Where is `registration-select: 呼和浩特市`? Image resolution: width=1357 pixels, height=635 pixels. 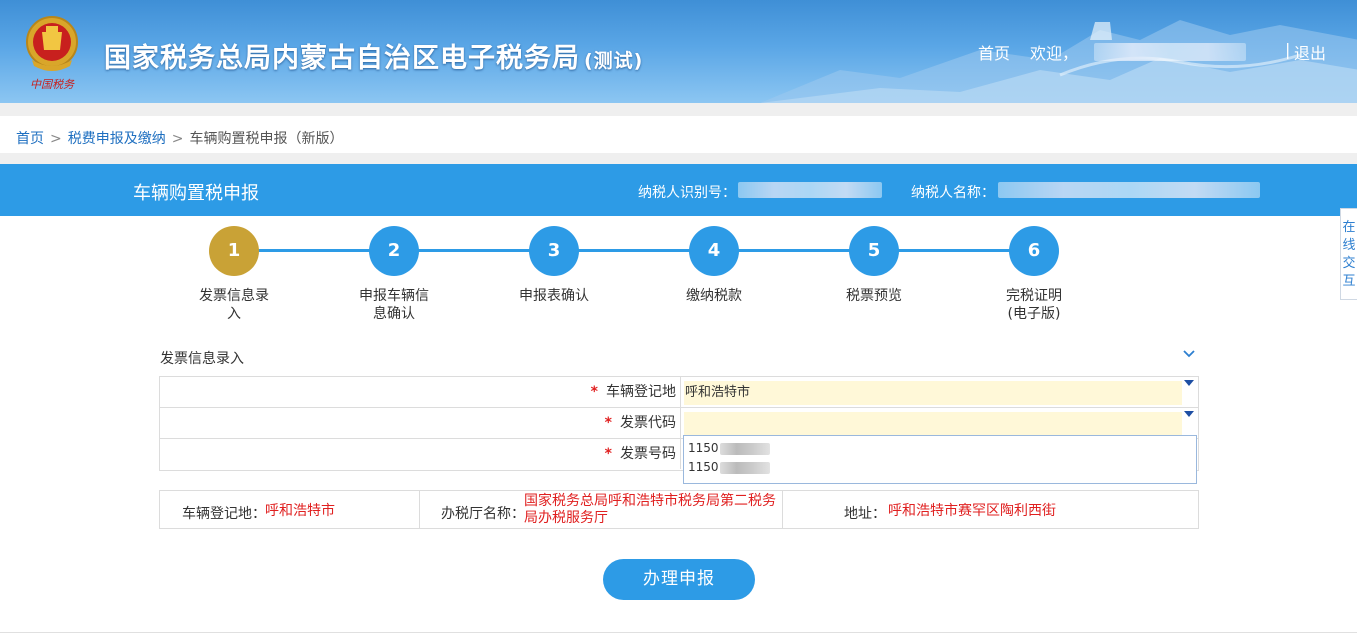
registration-select: 呼和浩特市 is located at coordinates (933, 393).